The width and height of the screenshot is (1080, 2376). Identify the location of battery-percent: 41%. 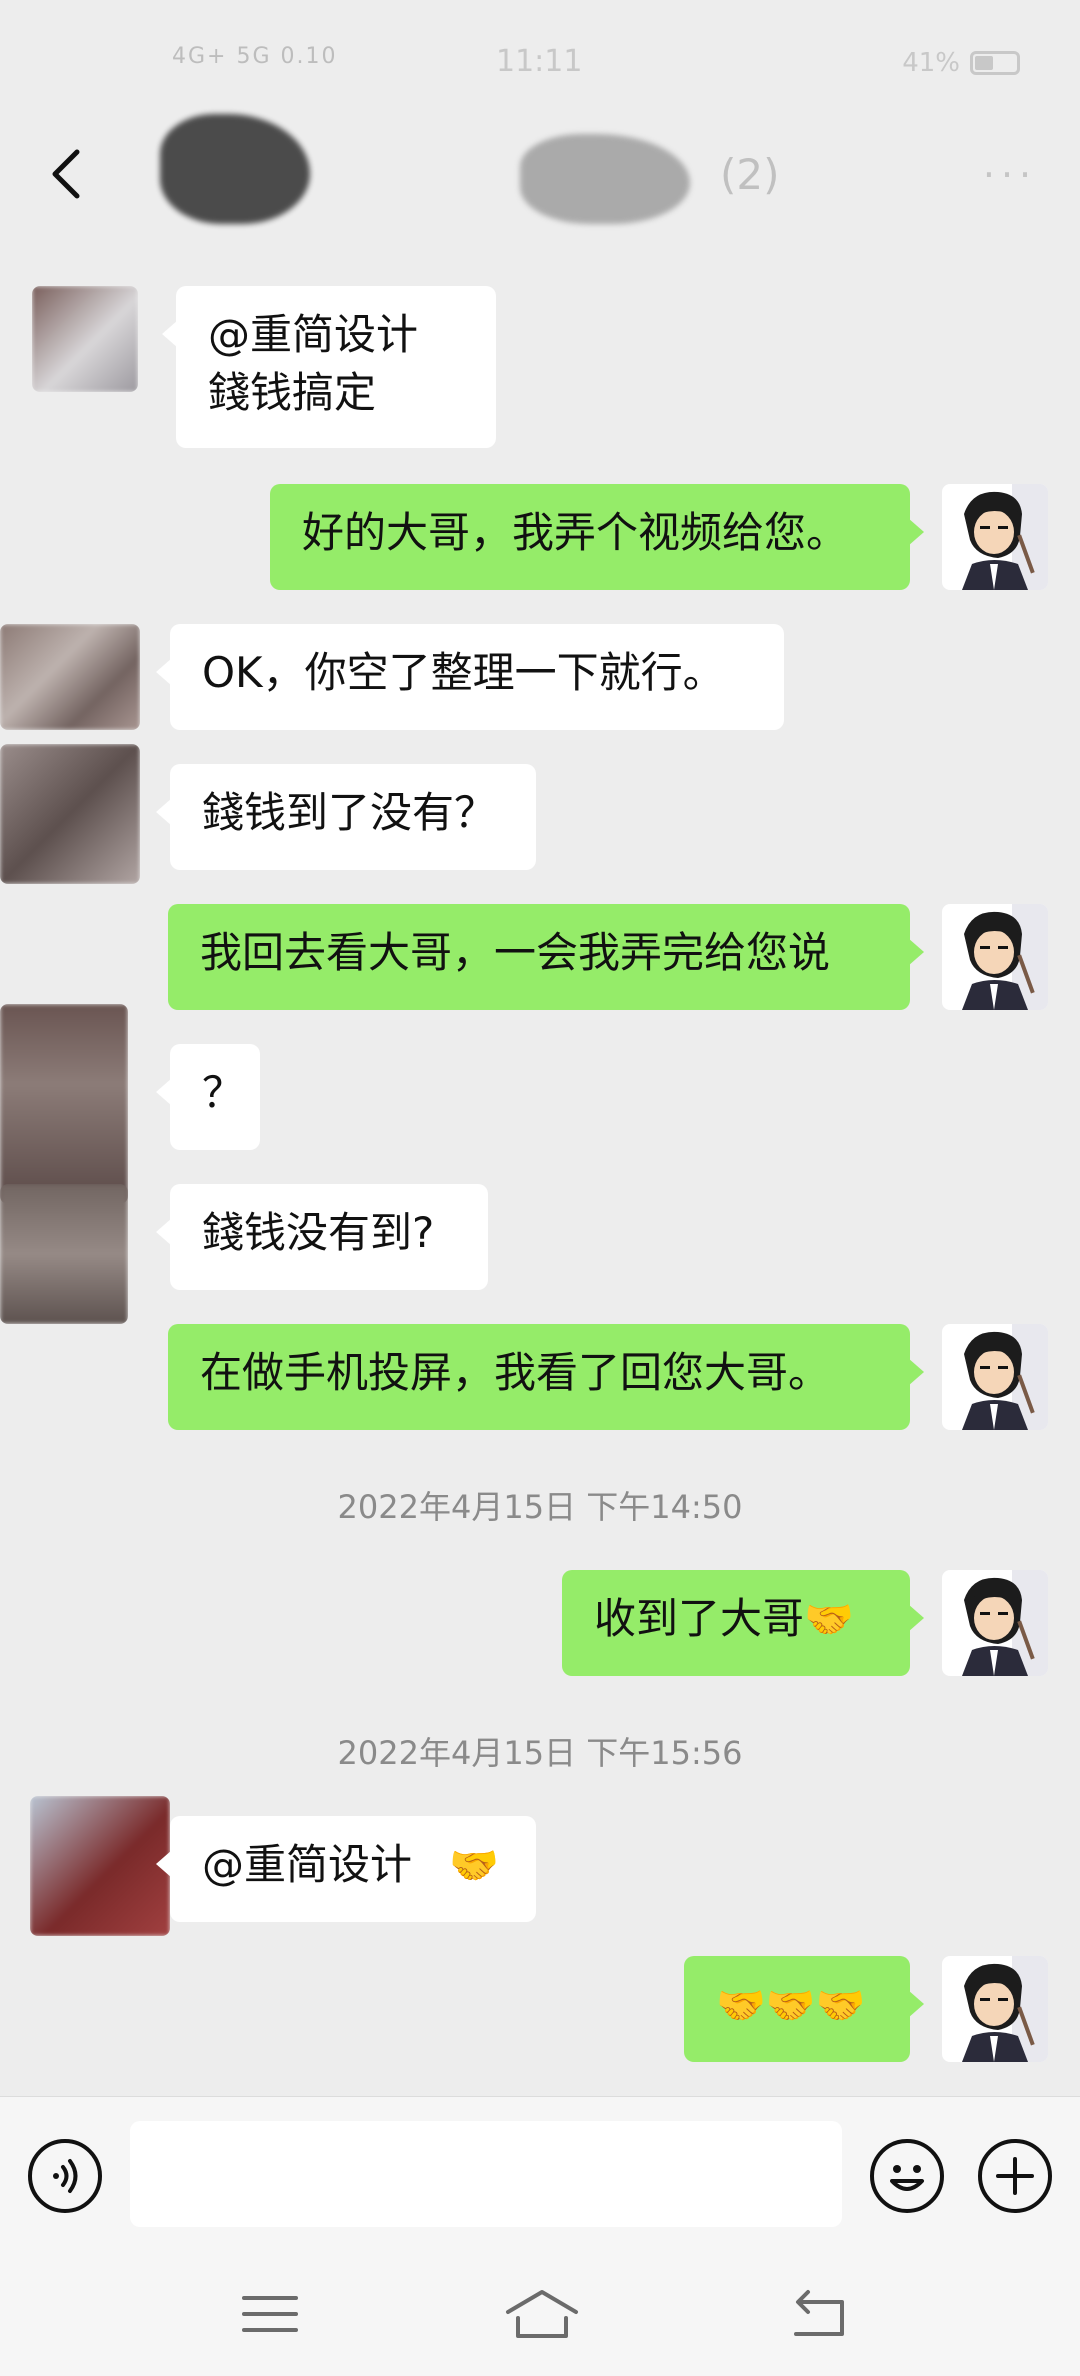
(931, 63).